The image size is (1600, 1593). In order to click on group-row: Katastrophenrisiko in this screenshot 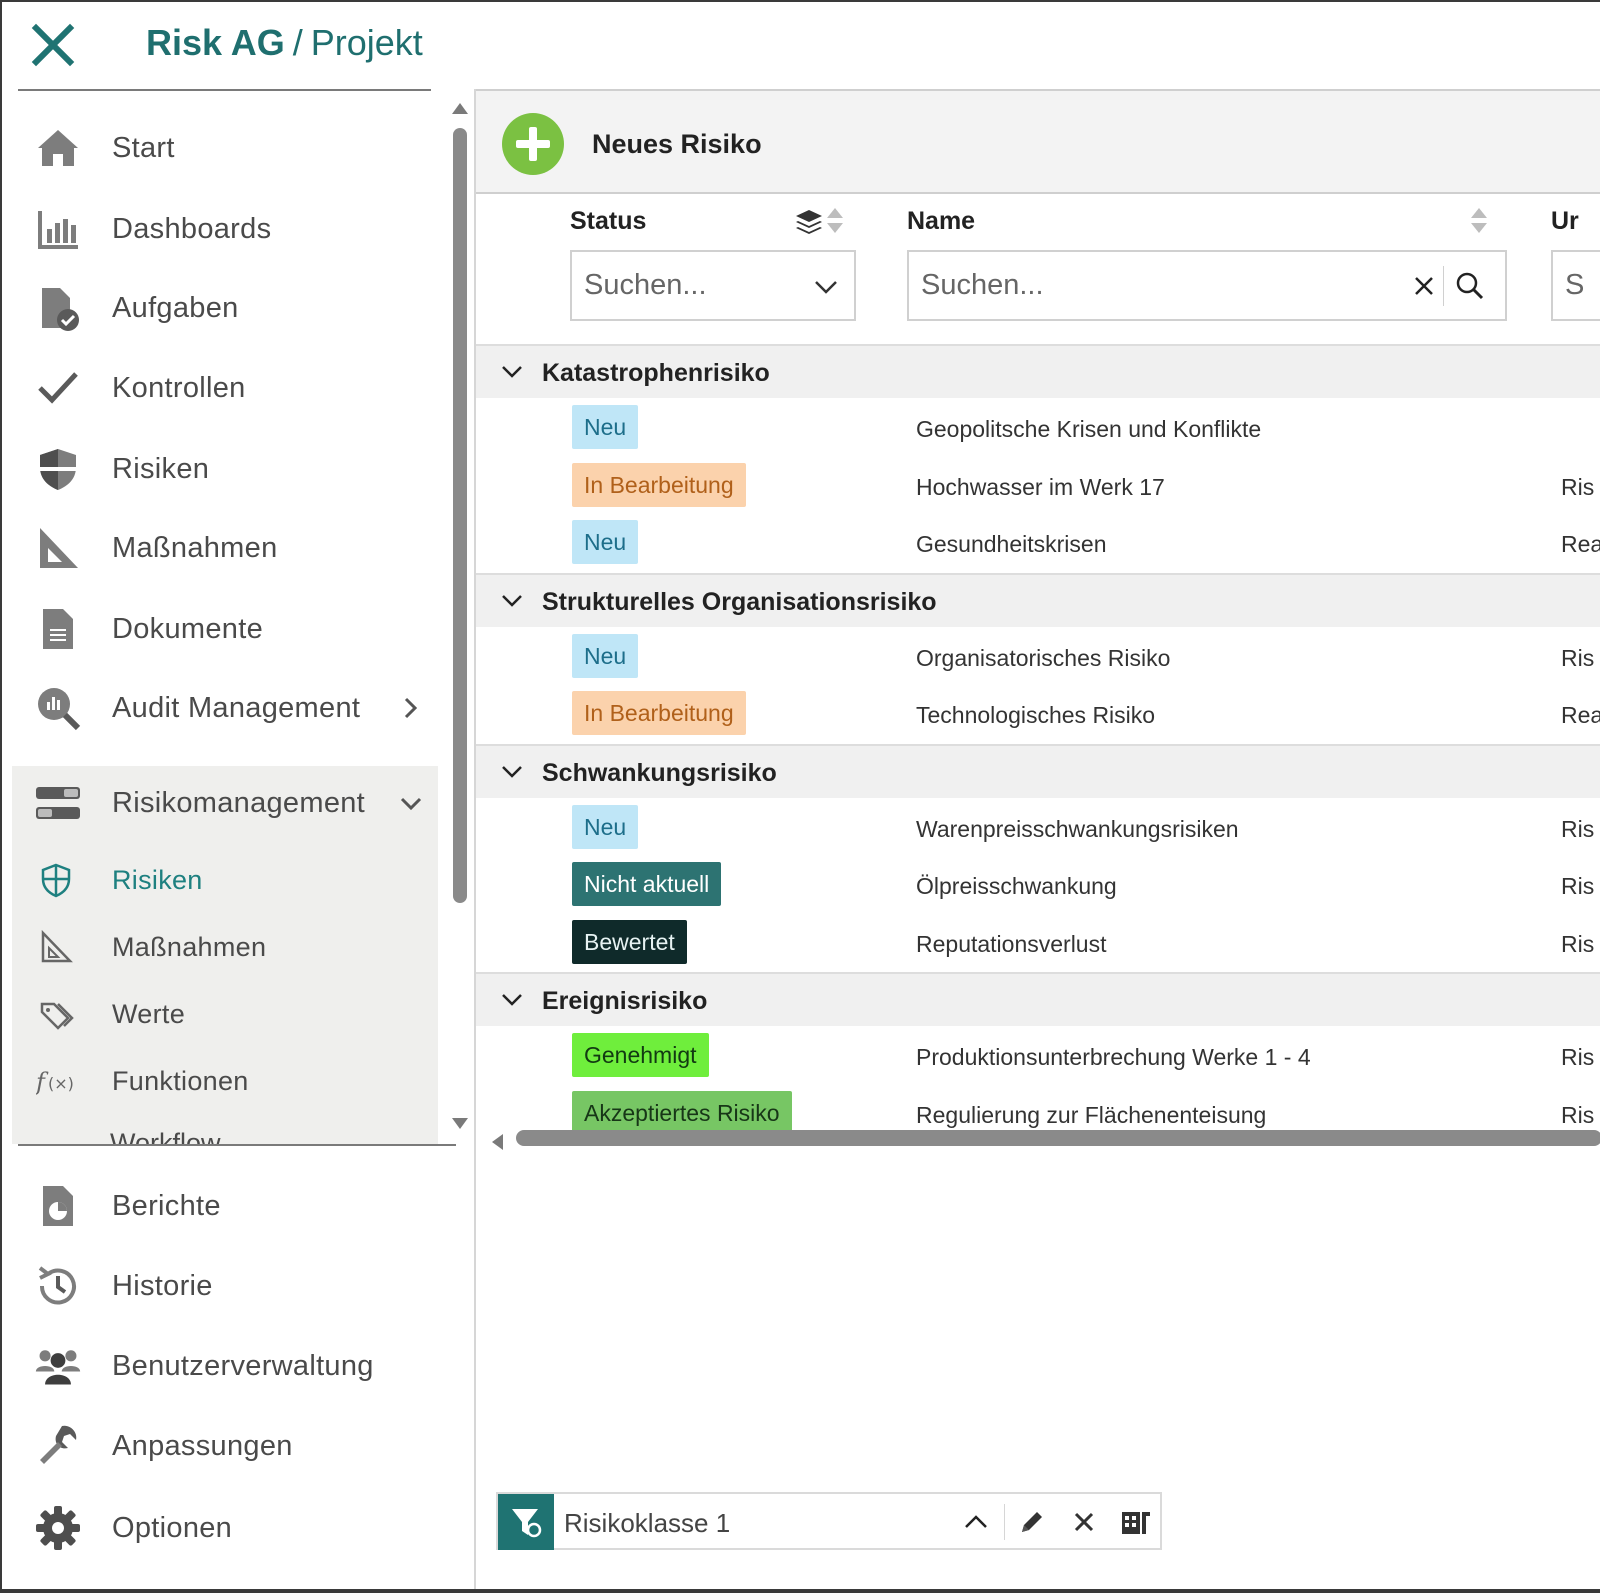, I will do `click(1038, 371)`.